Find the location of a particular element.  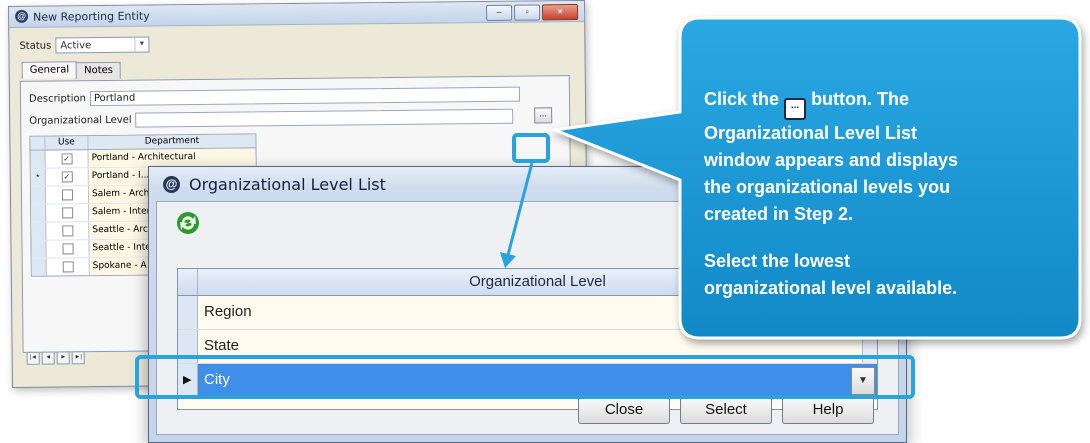

tab-general: General is located at coordinates (49, 70).